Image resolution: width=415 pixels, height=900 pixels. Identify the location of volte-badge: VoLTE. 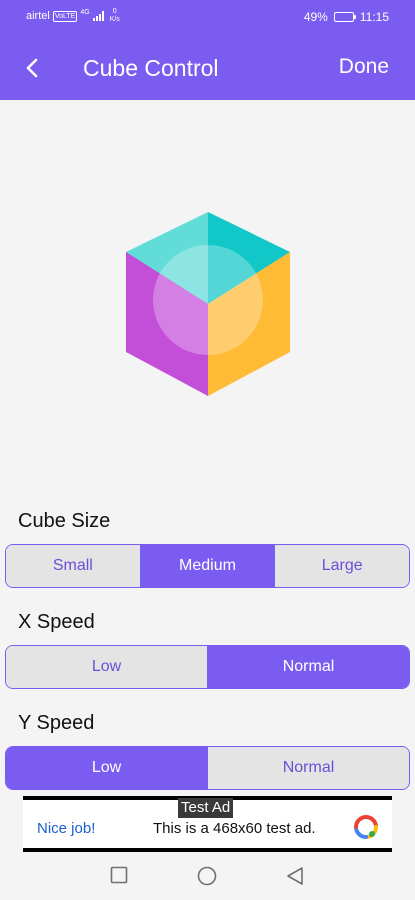
(65, 16).